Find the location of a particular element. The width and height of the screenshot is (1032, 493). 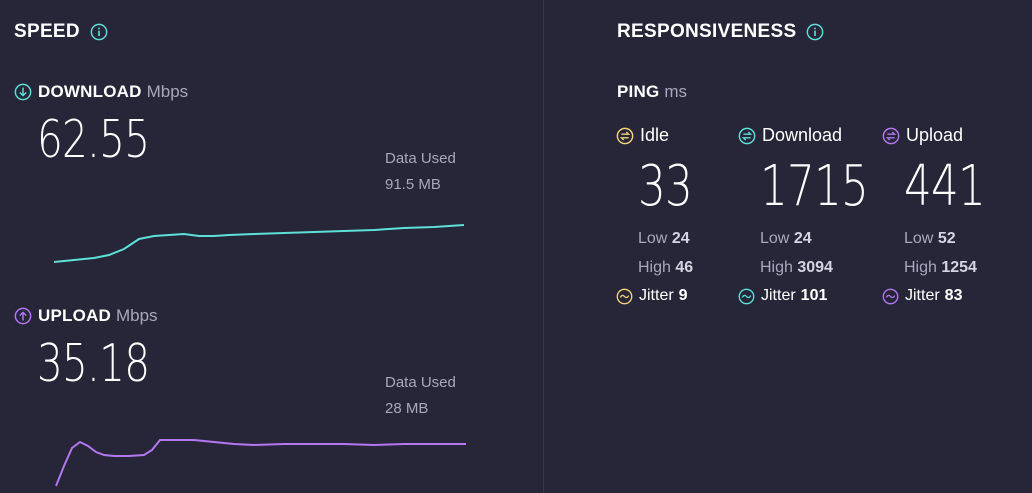

ping-idle-label: Idle is located at coordinates (655, 135).